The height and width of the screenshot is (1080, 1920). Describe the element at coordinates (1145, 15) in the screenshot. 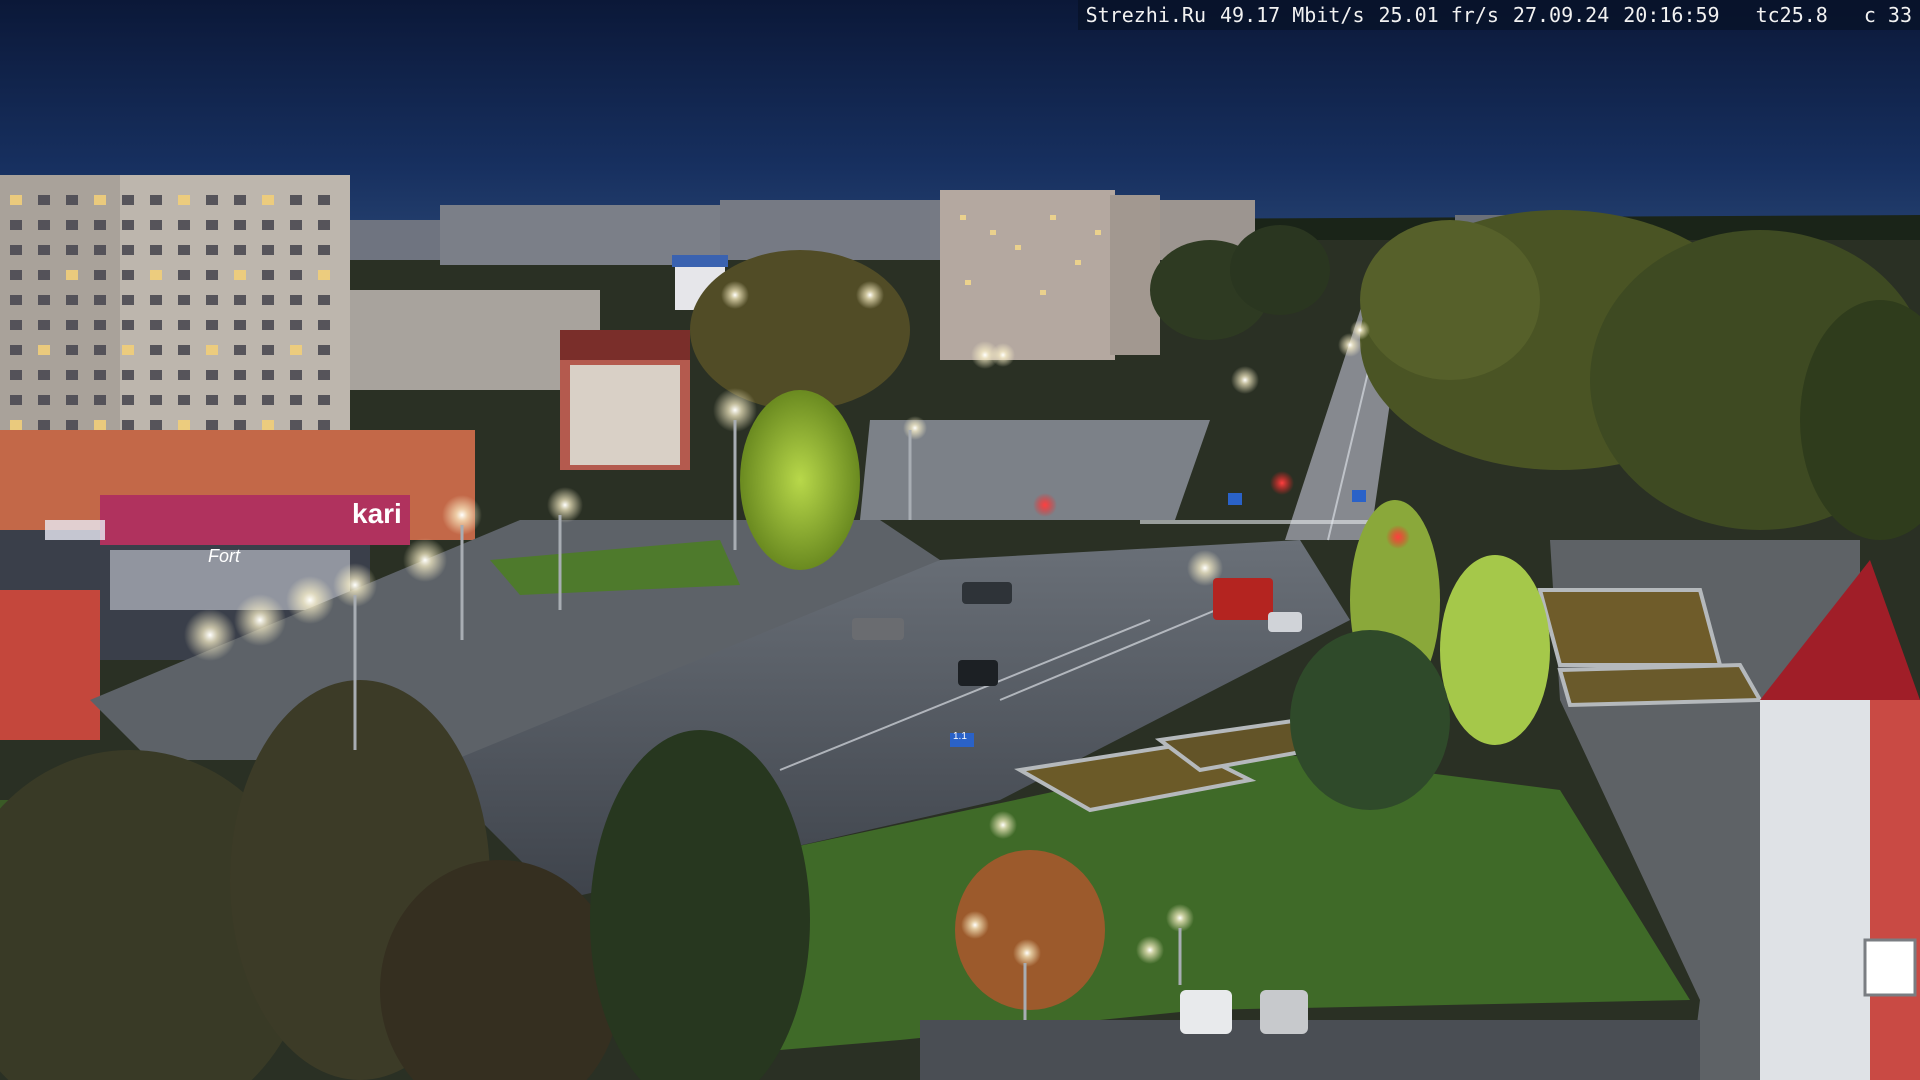

I see `osd-source: Strezhi.Ru` at that location.